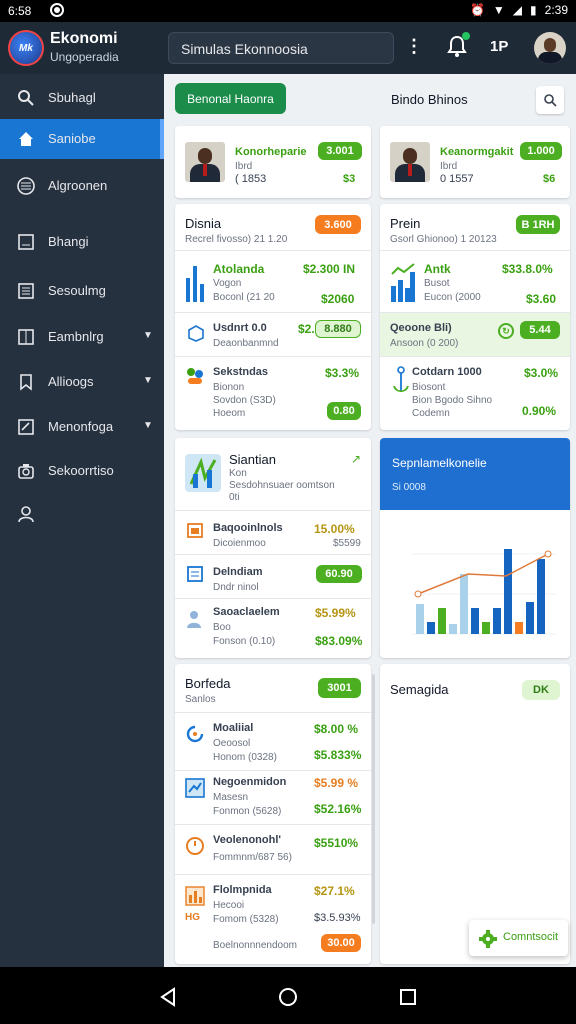  Describe the element at coordinates (82, 139) in the screenshot. I see `sidebar-item-home: Saniobe` at that location.